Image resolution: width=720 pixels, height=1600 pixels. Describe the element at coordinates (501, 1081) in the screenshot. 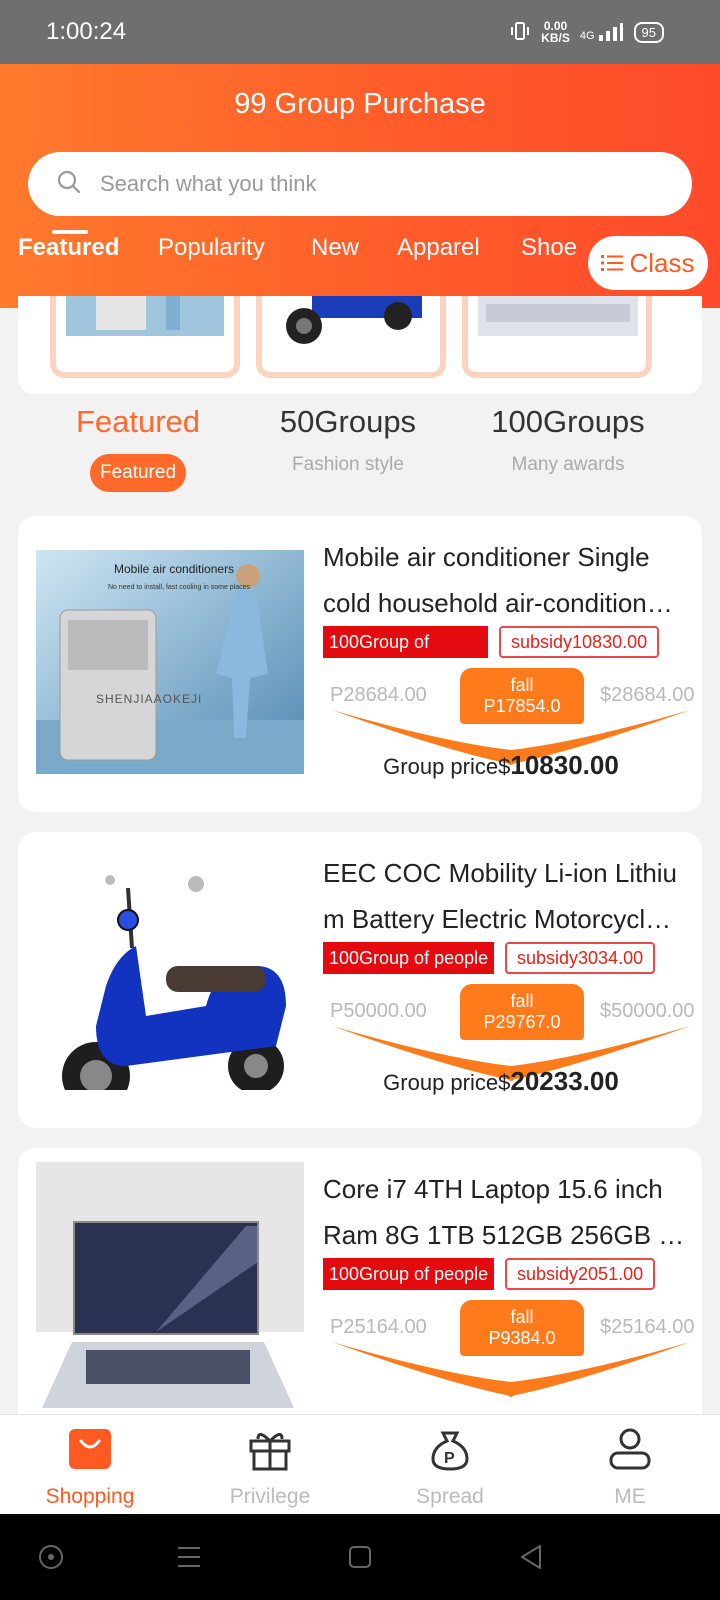

I see `group-price: Group price$20233.00` at that location.